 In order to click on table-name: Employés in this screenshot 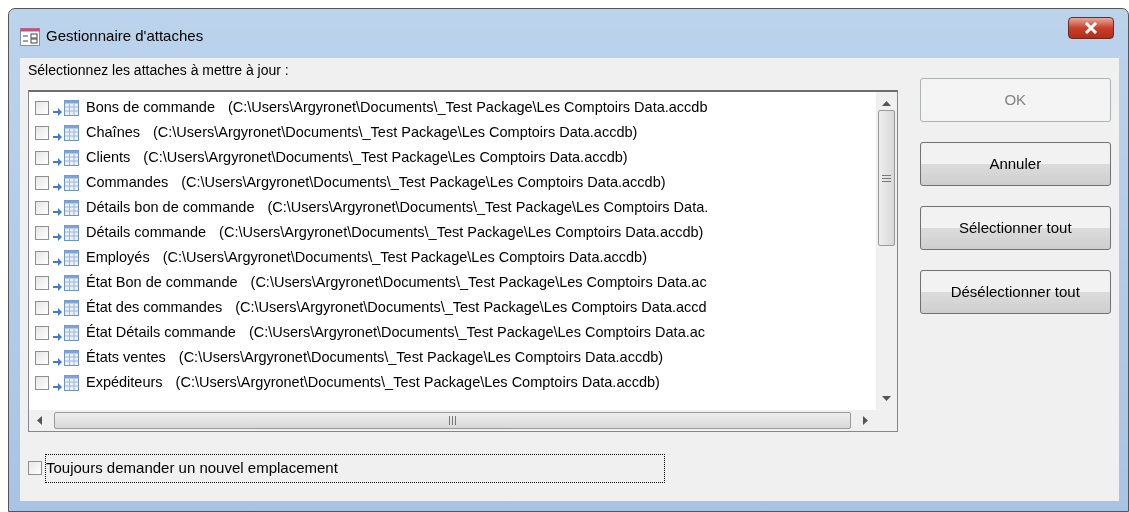, I will do `click(118, 257)`.